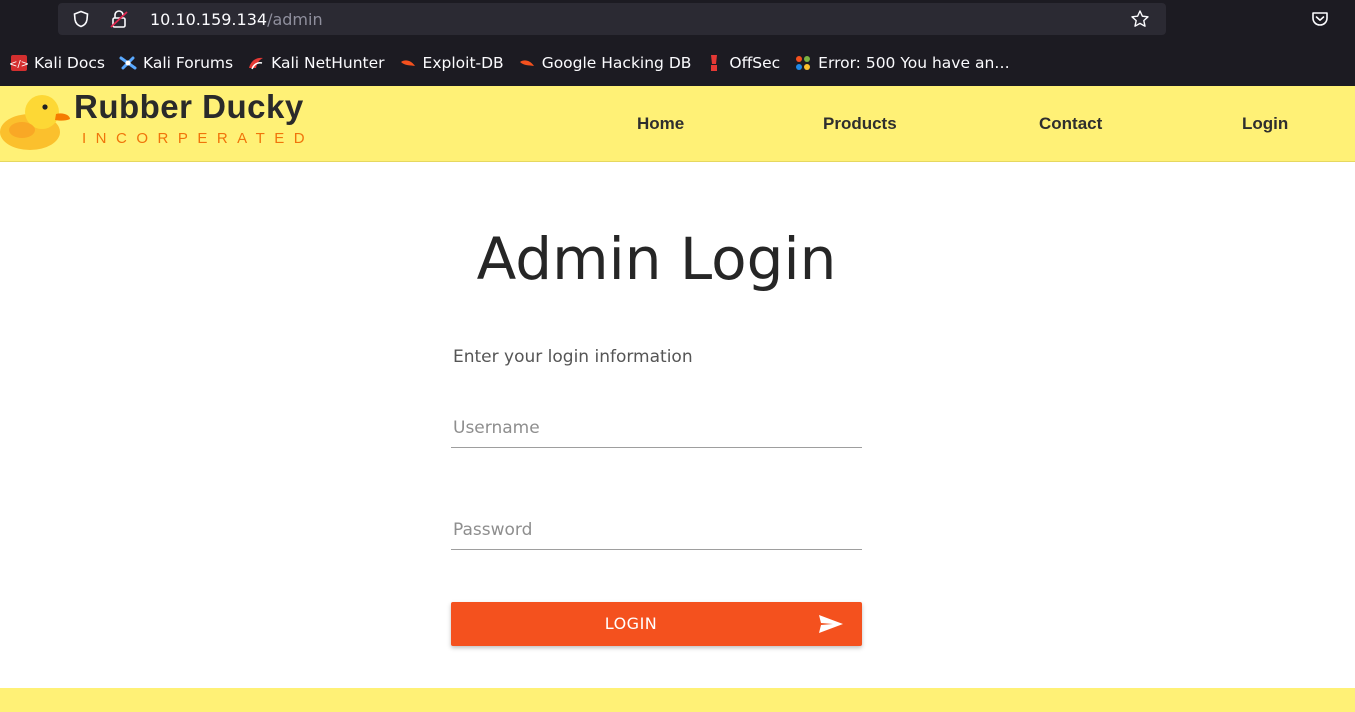  What do you see at coordinates (295, 19) in the screenshot?
I see `url-path: /admin` at bounding box center [295, 19].